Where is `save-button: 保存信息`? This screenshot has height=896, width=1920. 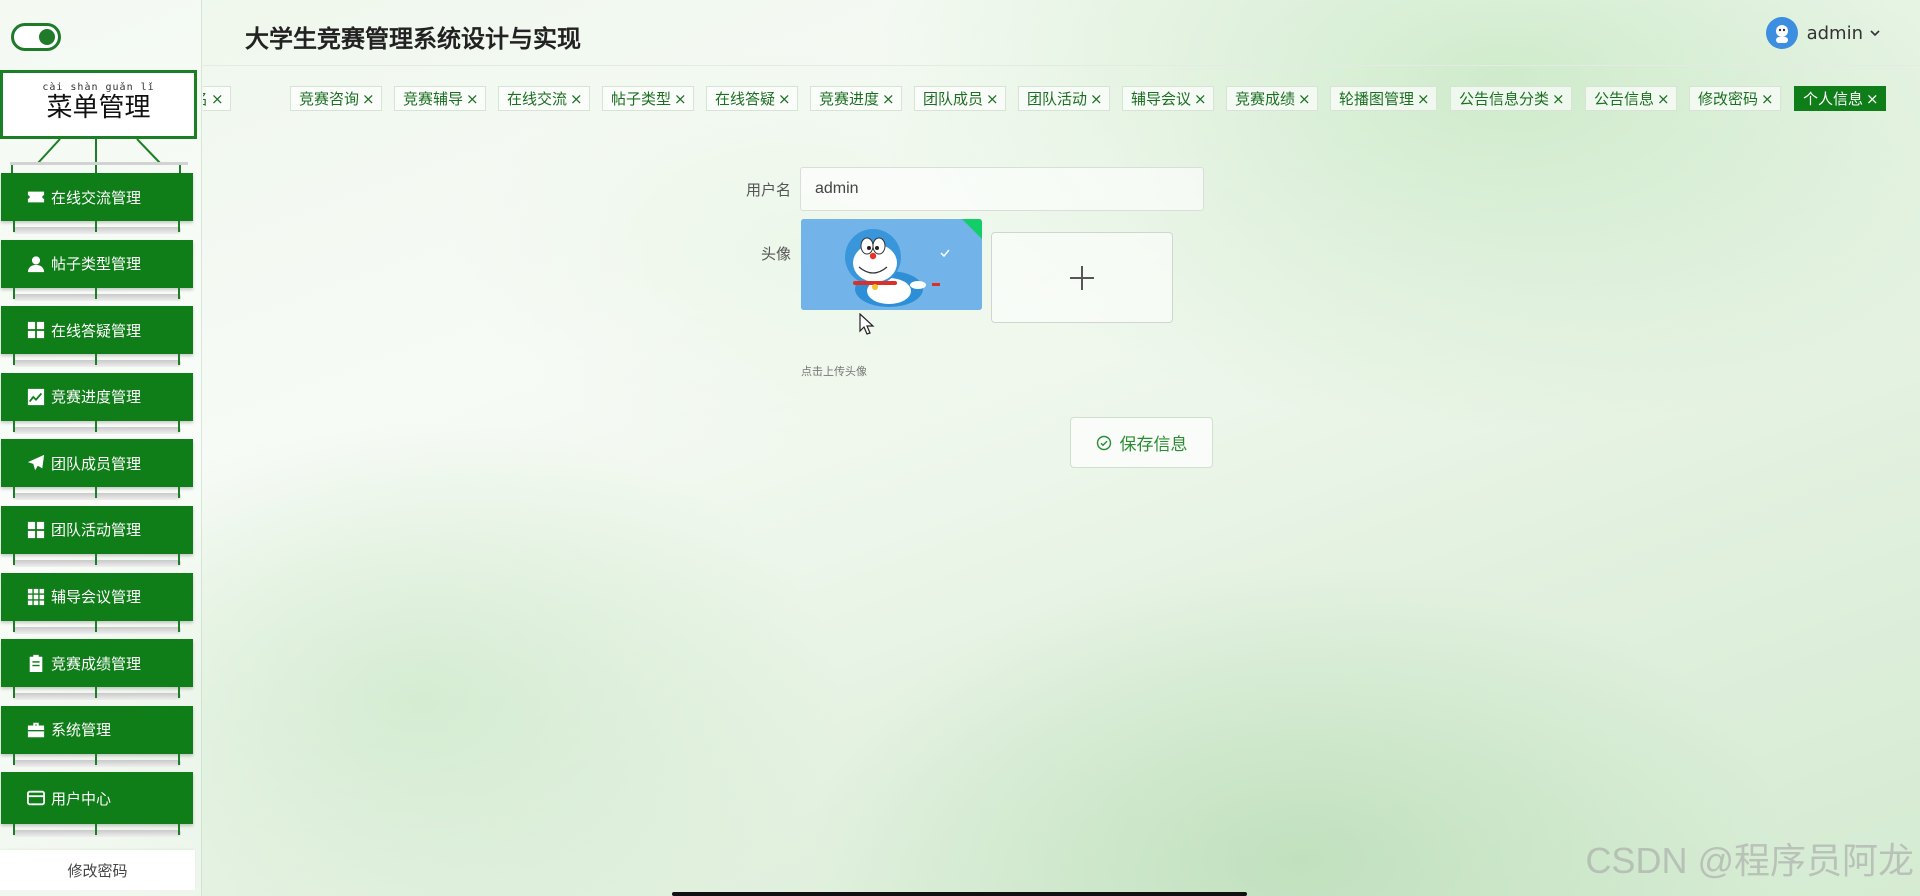
save-button: 保存信息 is located at coordinates (1141, 442).